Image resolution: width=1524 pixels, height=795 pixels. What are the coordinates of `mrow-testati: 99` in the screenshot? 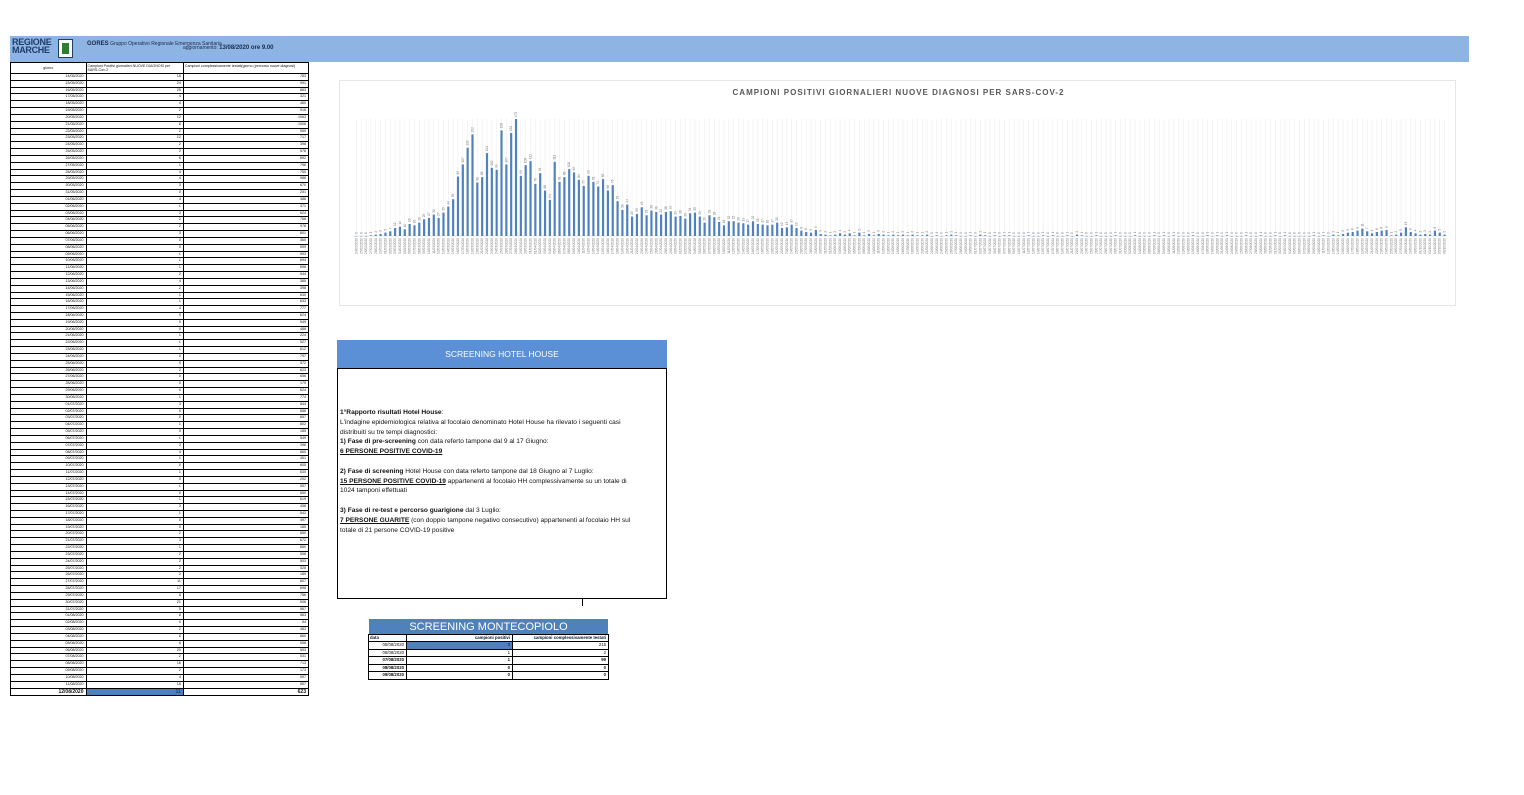 It's located at (603, 660).